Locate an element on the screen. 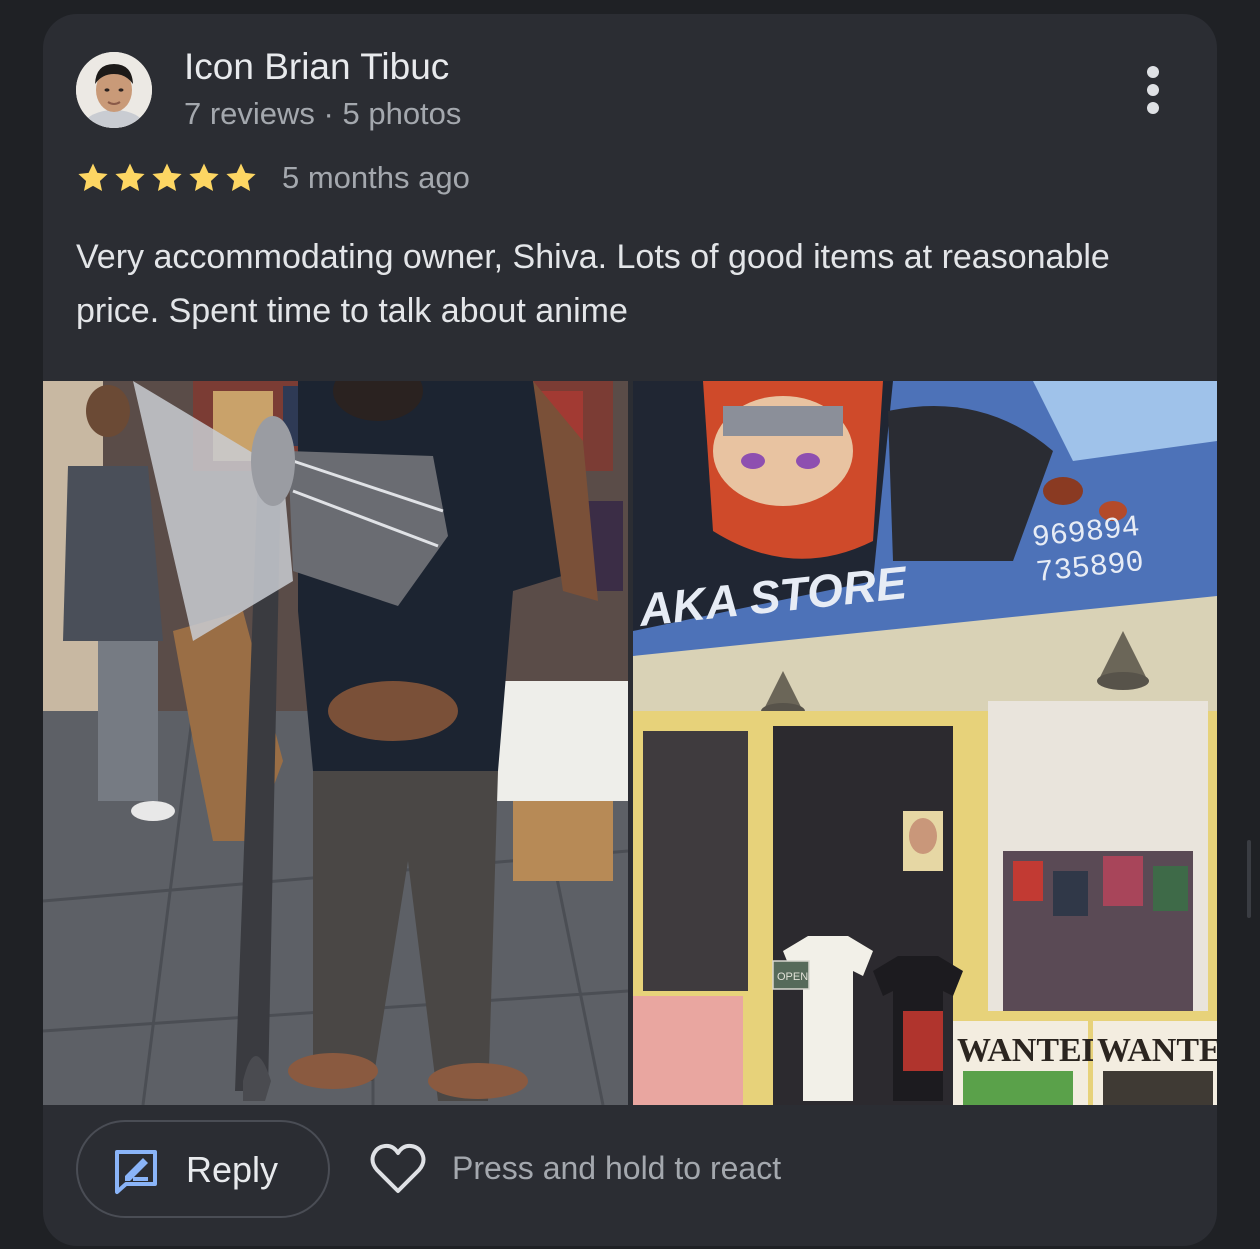 Image resolution: width=1260 pixels, height=1249 pixels. open-sign: OPEN is located at coordinates (792, 977).